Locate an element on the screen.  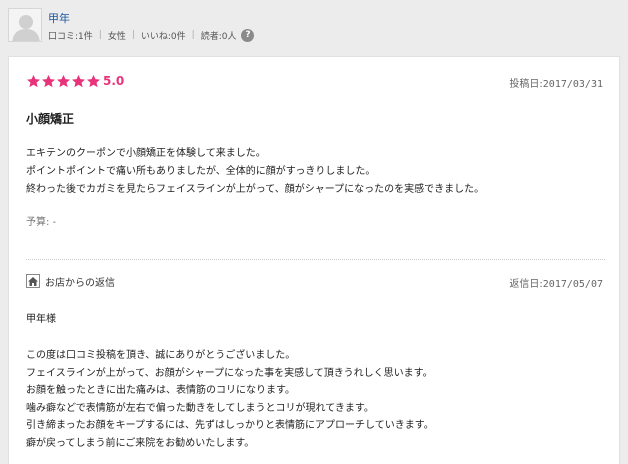
reviewer-gender: 女性 is located at coordinates (116, 36).